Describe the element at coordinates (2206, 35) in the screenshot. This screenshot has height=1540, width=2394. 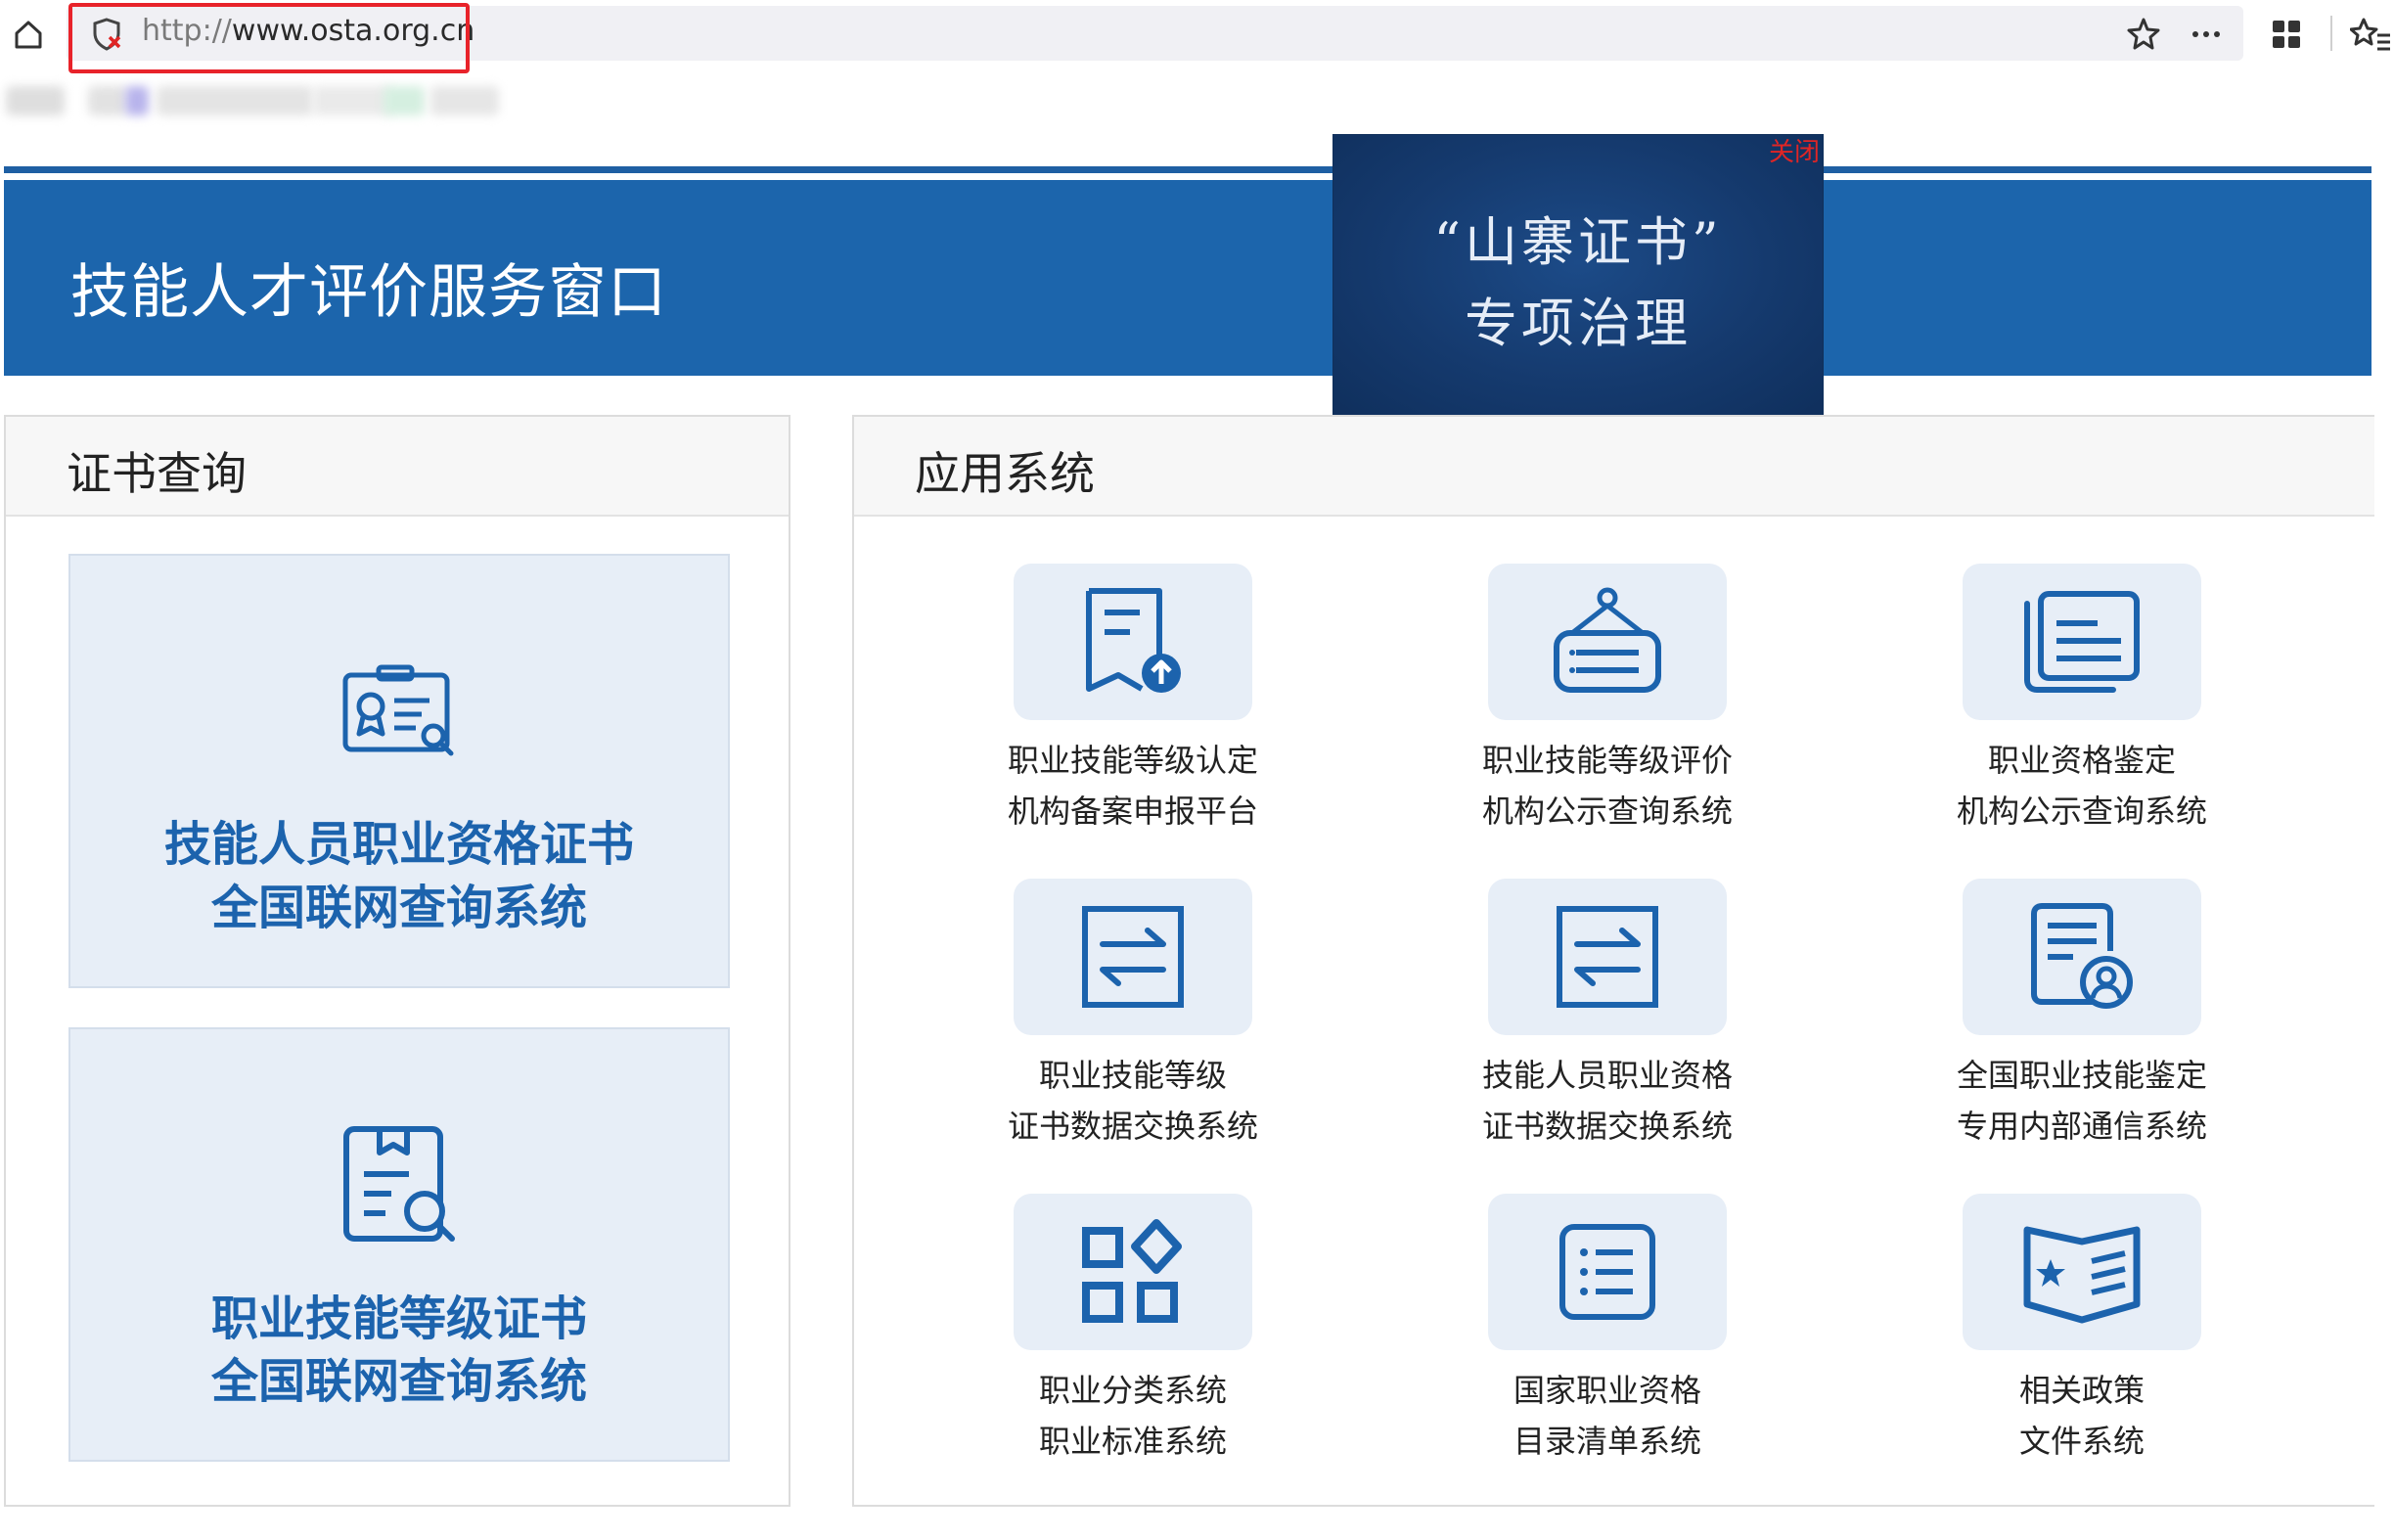
I see `more-options-icon` at that location.